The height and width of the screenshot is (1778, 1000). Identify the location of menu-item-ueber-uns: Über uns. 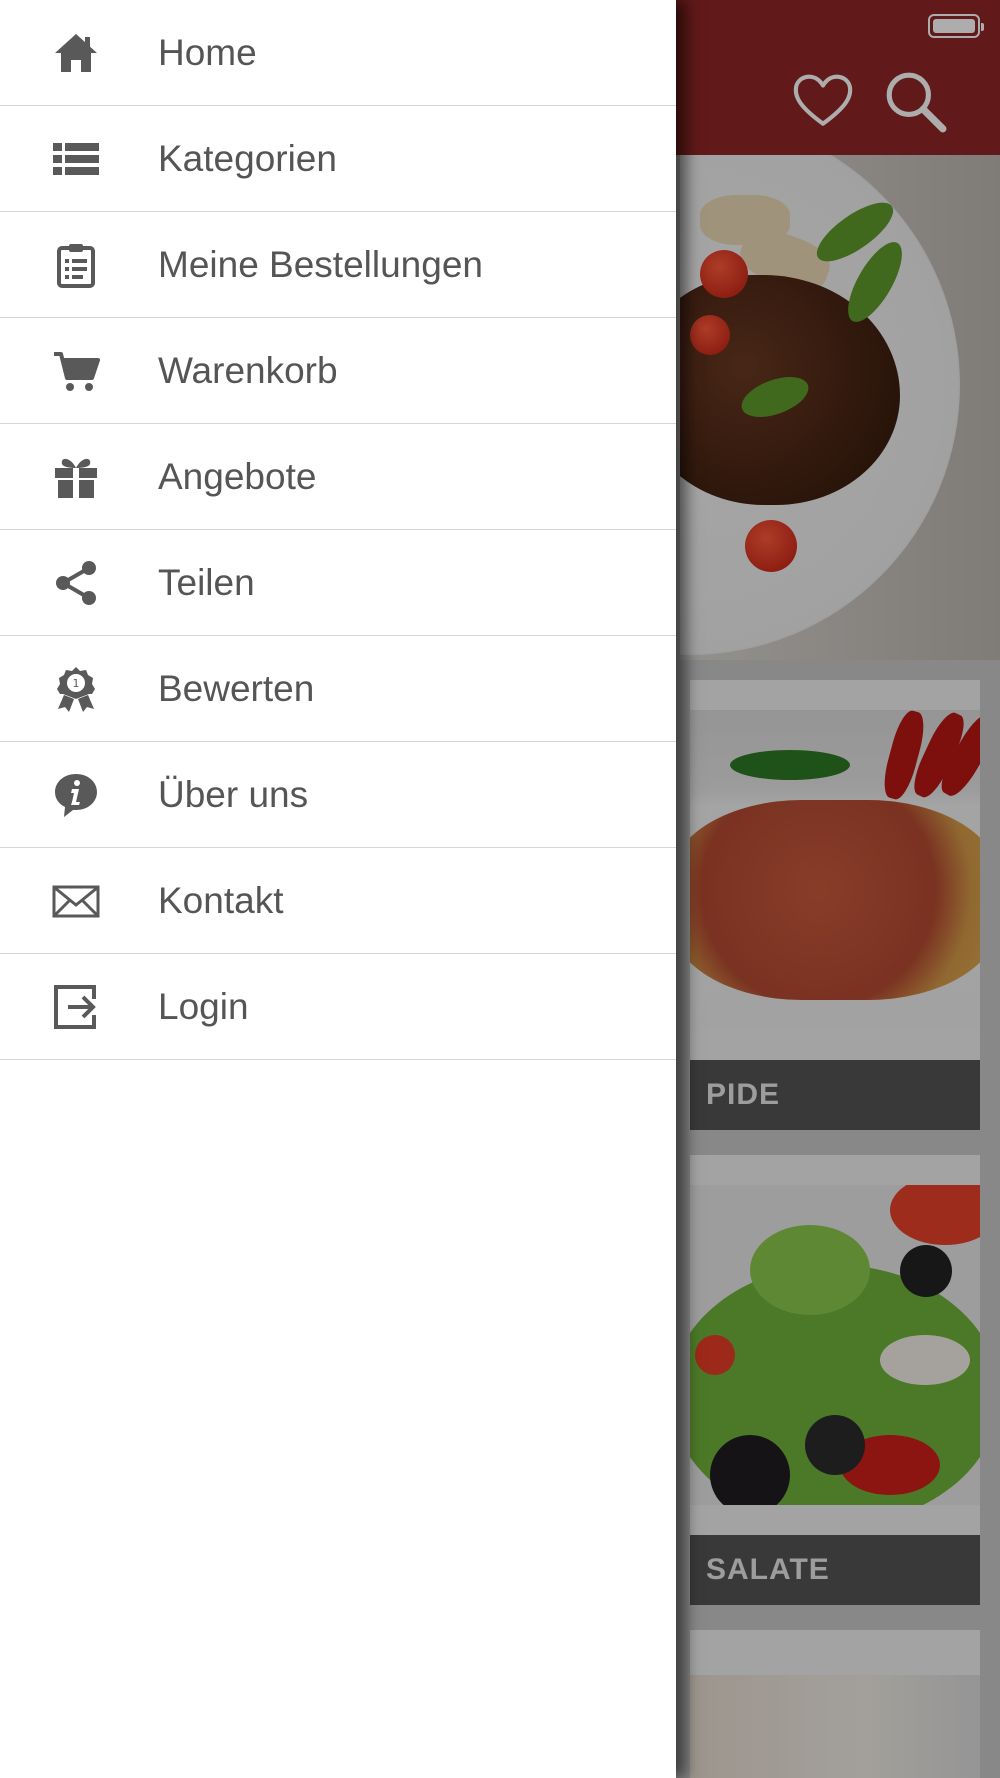
(338, 795).